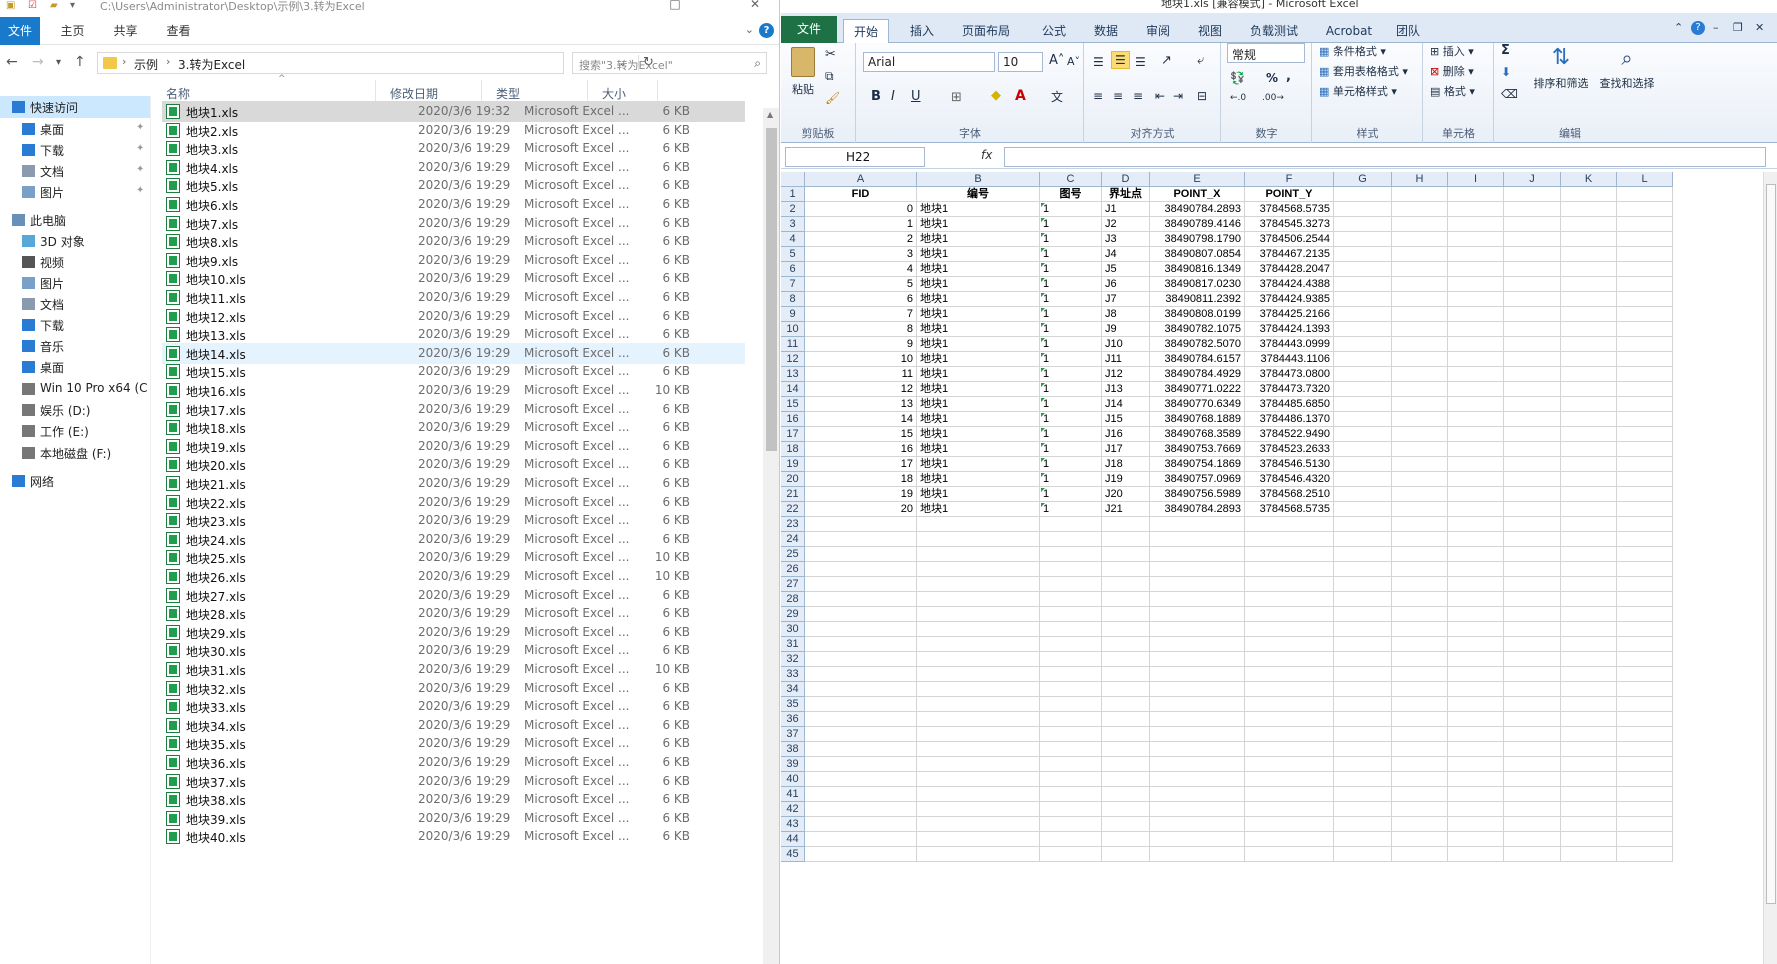 This screenshot has width=1777, height=964. I want to click on row-header: 45, so click(793, 854).